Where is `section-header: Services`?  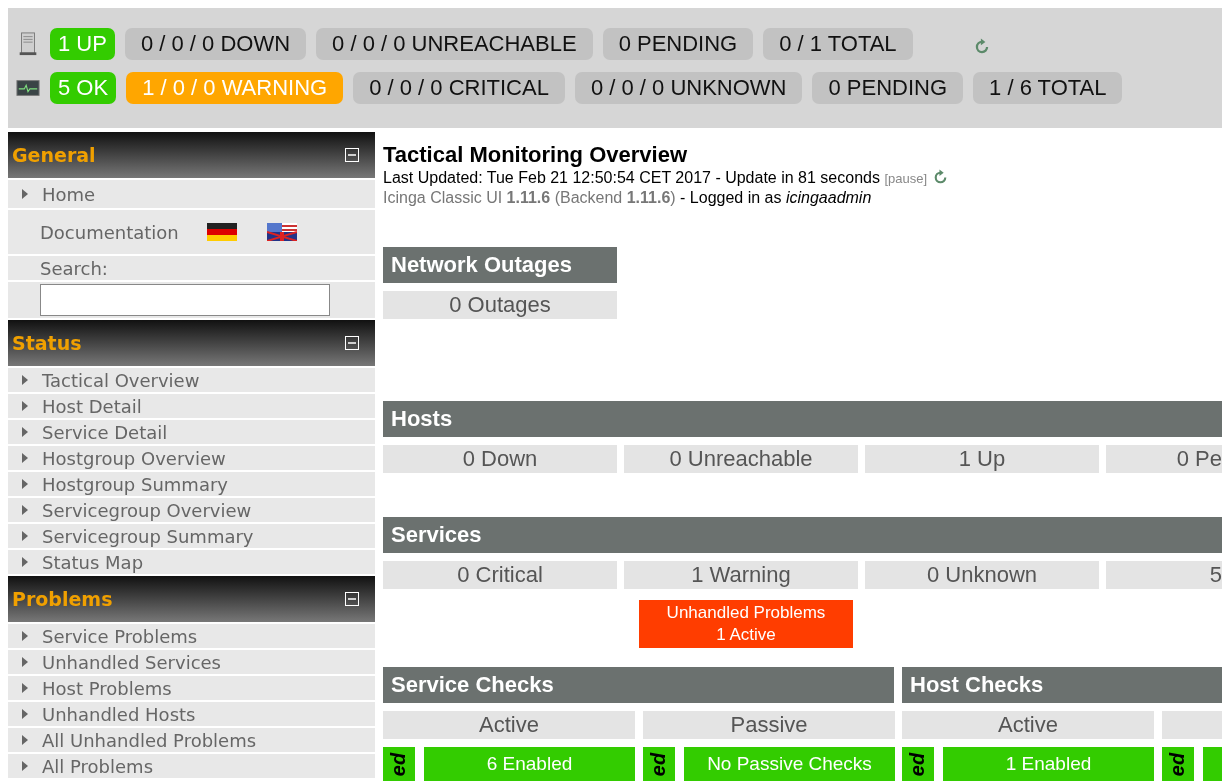
section-header: Services is located at coordinates (802, 535).